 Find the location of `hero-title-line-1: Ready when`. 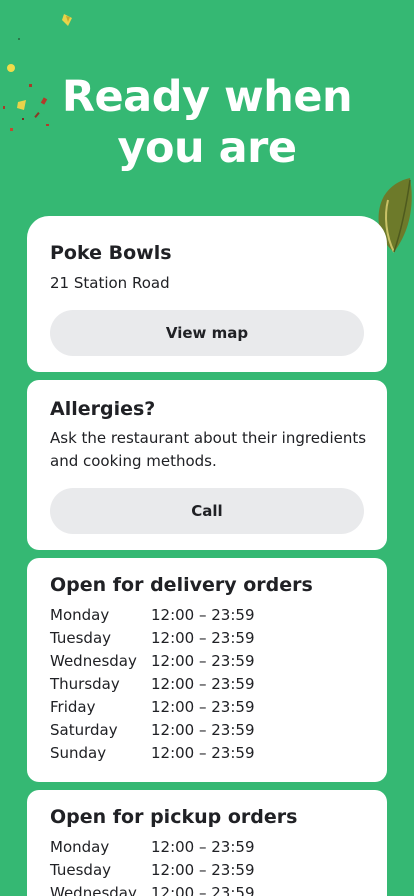

hero-title-line-1: Ready when is located at coordinates (207, 97).